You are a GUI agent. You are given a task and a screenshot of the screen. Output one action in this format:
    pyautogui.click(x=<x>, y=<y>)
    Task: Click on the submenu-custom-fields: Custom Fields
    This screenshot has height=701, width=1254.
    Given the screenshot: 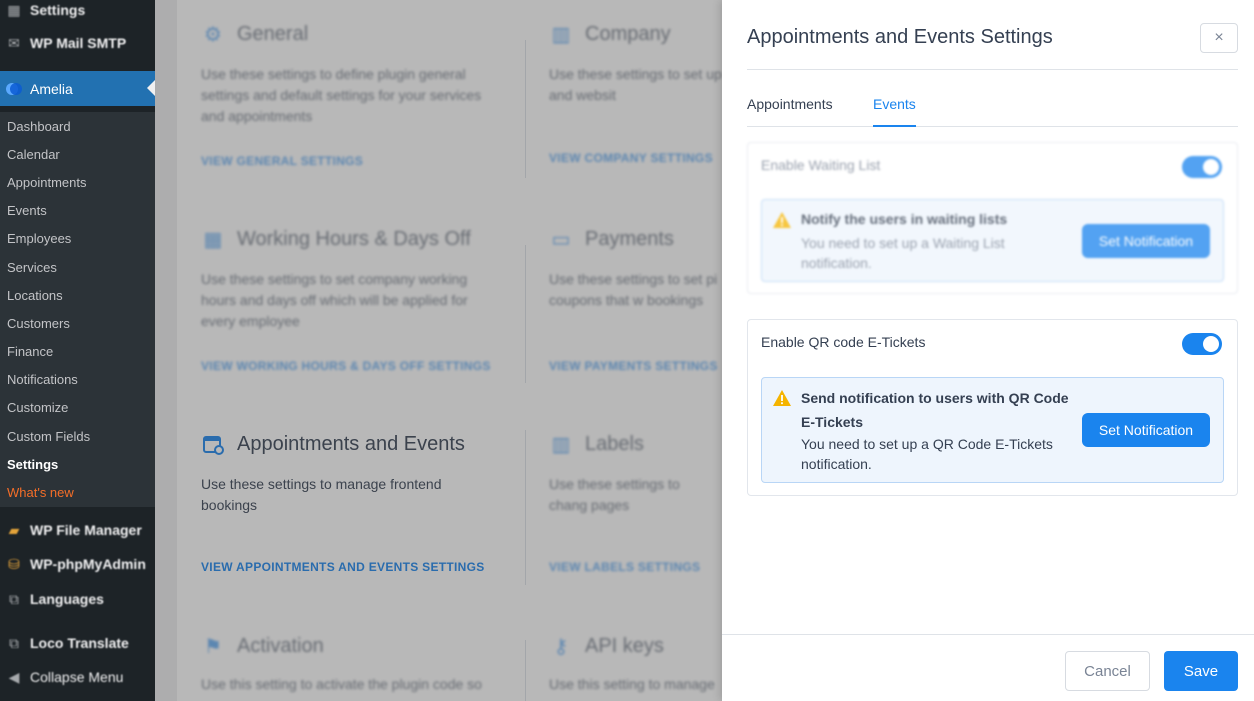 What is the action you would take?
    pyautogui.click(x=77, y=436)
    